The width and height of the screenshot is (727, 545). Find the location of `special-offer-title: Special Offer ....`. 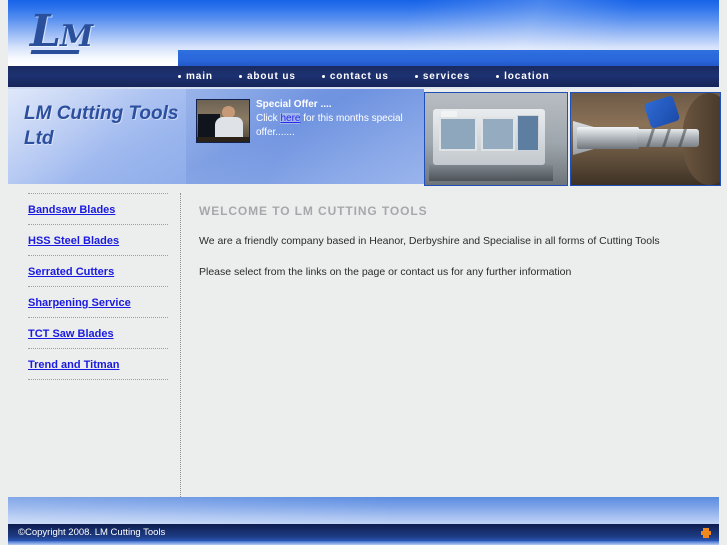

special-offer-title: Special Offer .... is located at coordinates (294, 104).